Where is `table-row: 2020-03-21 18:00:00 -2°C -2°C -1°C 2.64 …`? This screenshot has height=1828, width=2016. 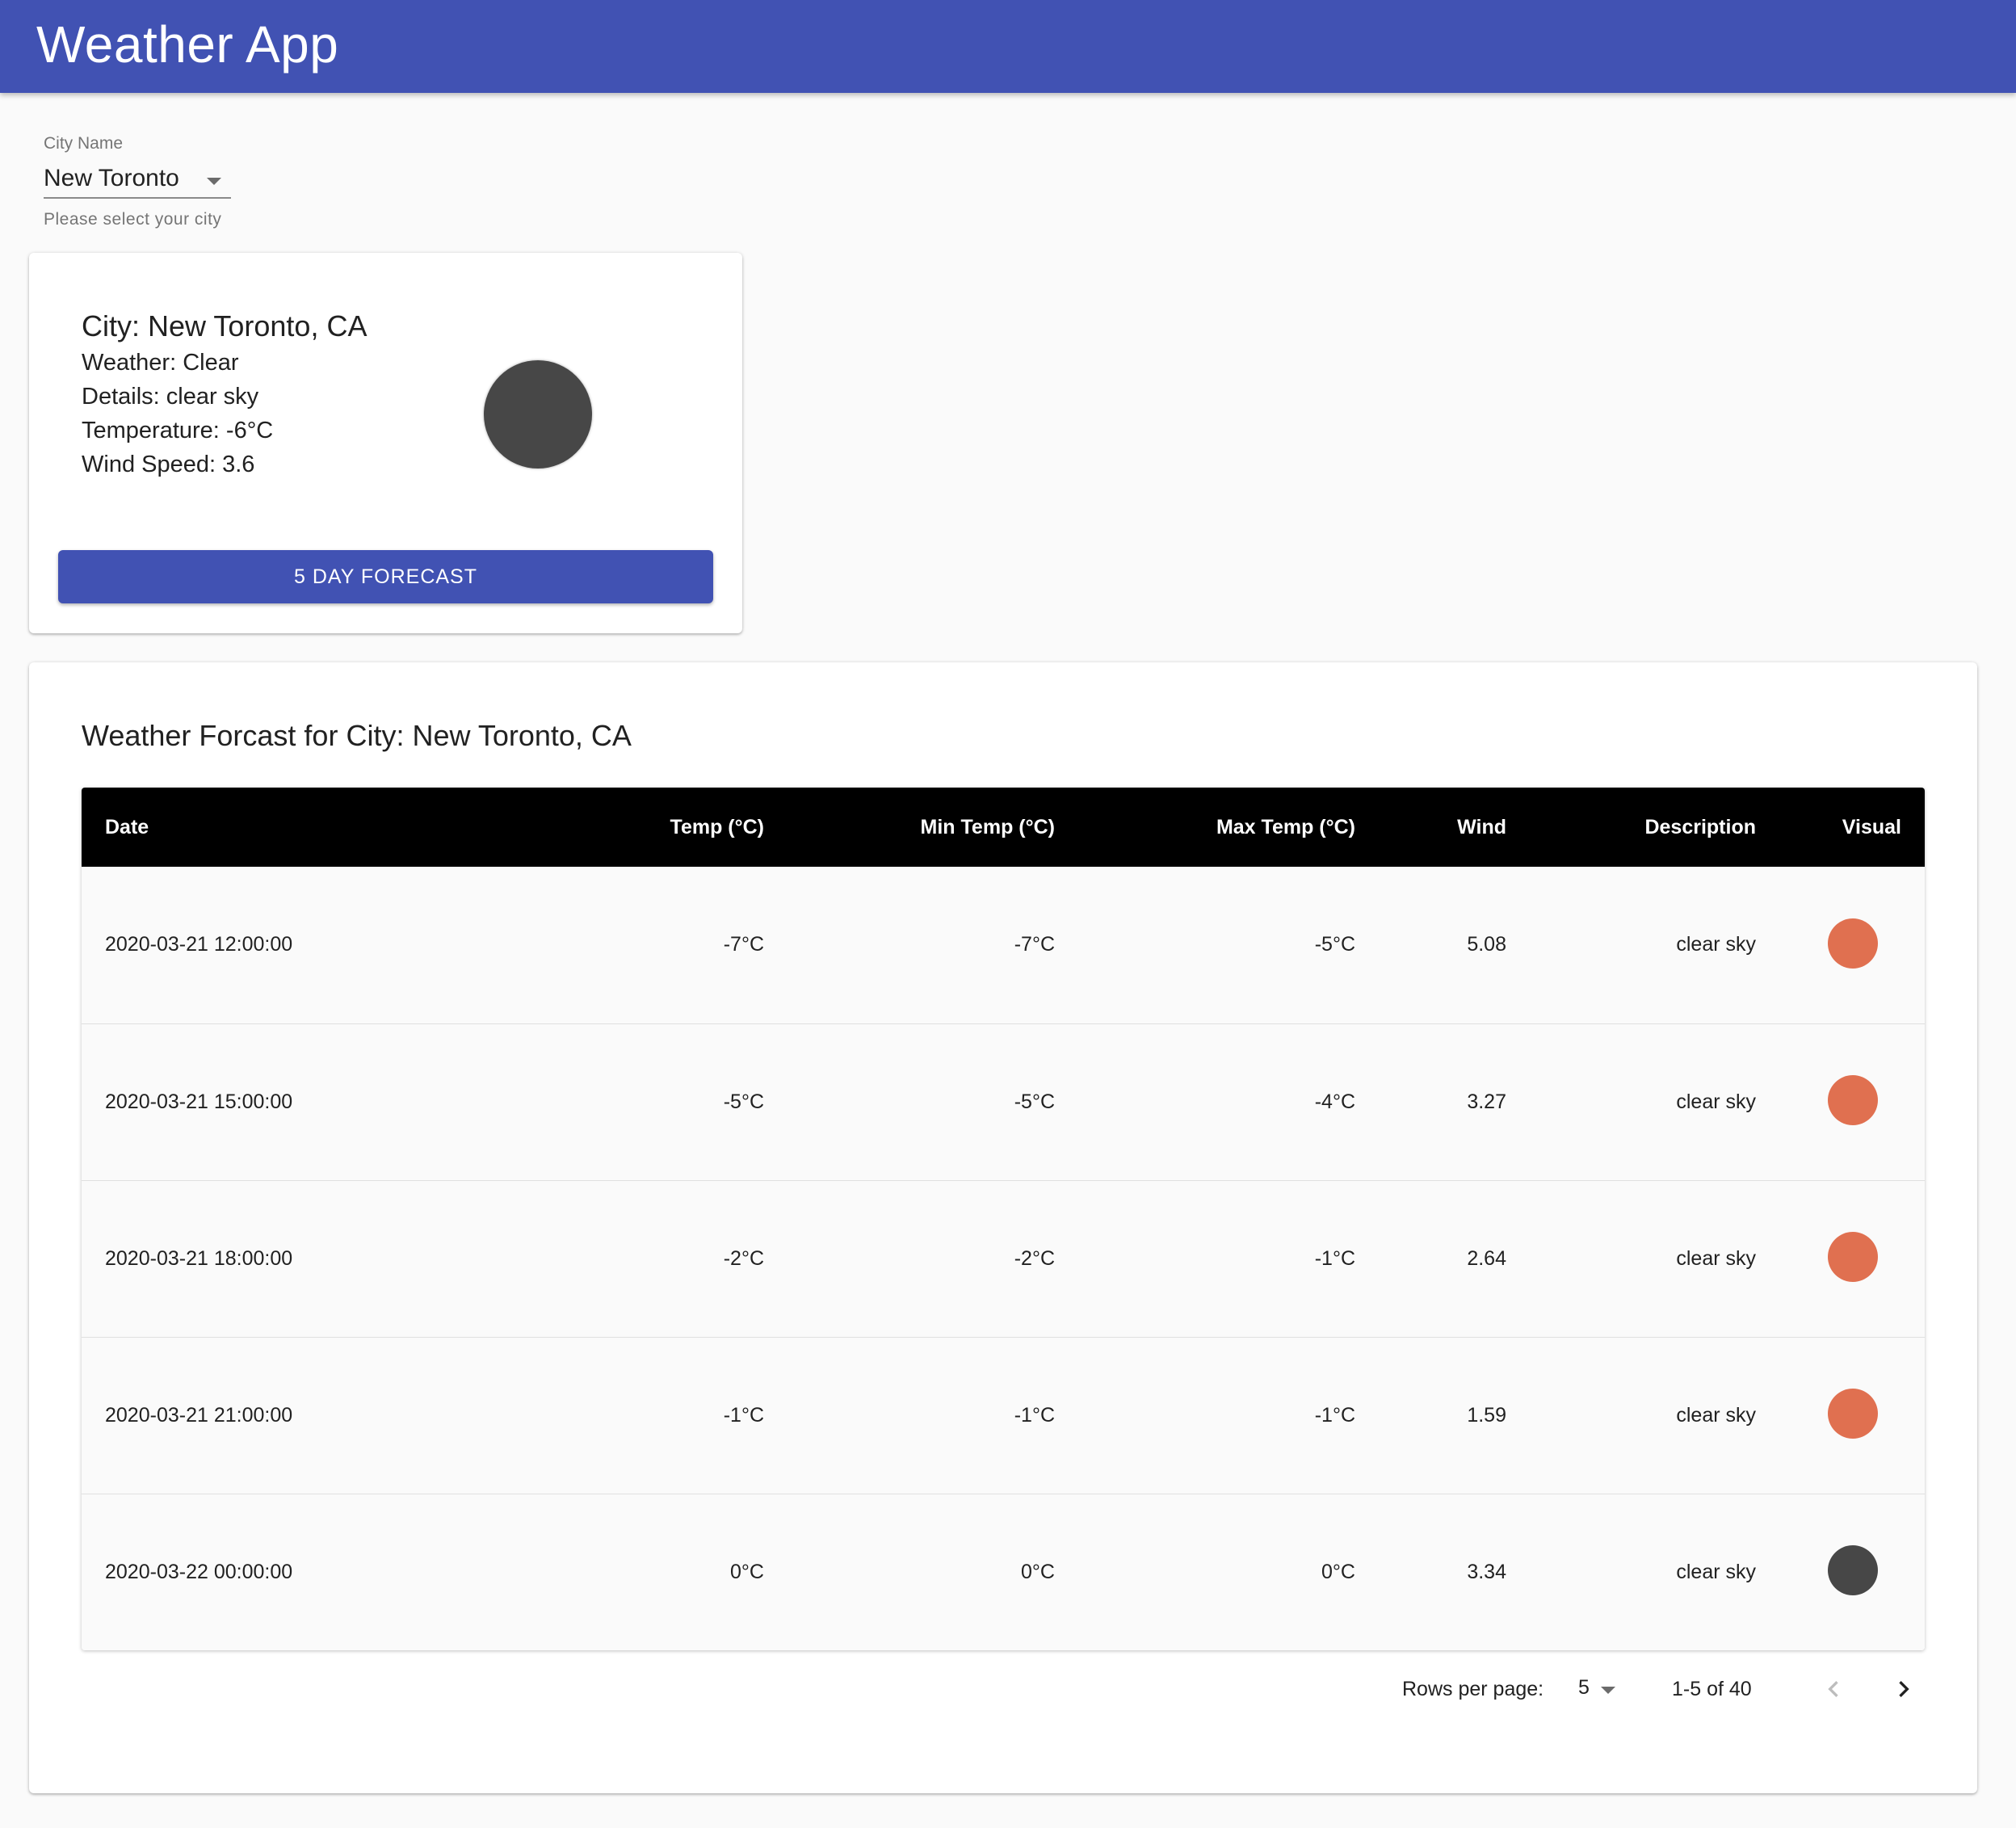 table-row: 2020-03-21 18:00:00 -2°C -2°C -1°C 2.64 … is located at coordinates (1004, 1258).